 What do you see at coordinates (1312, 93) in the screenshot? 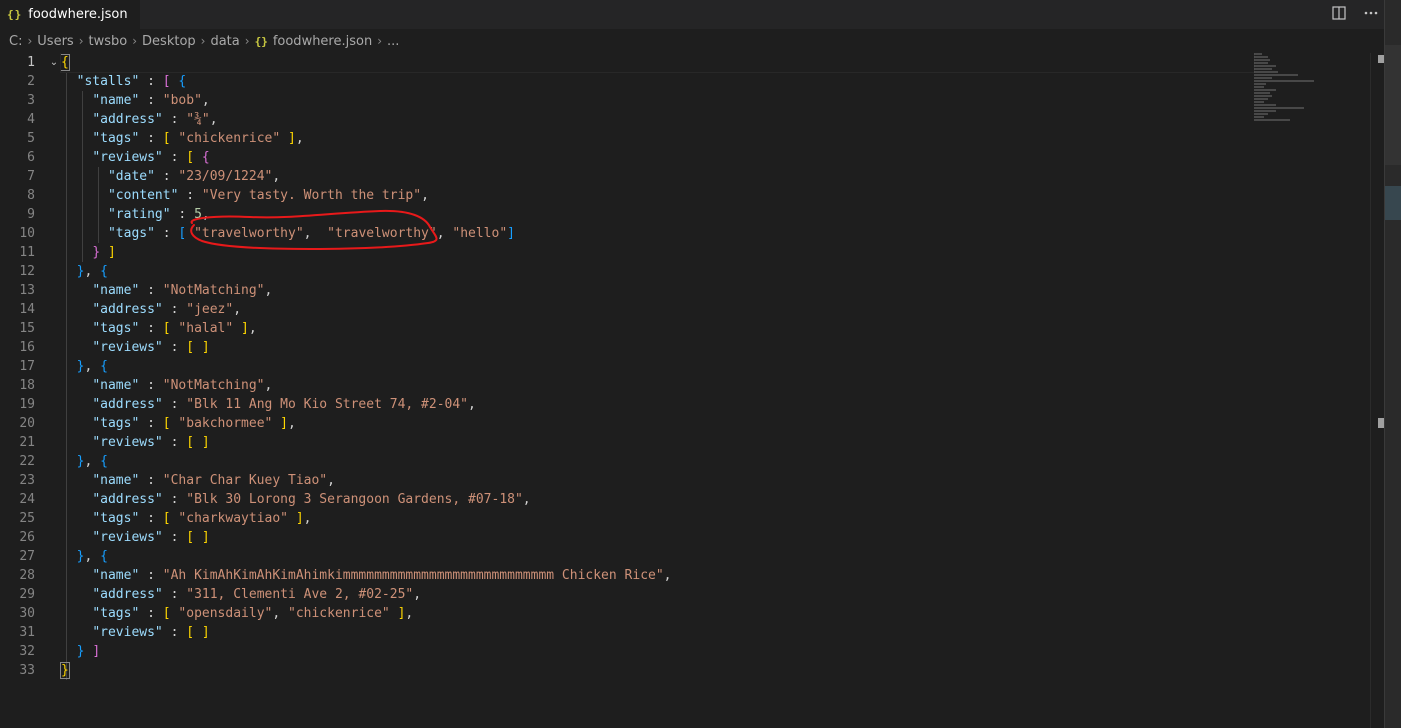
I see `minimap` at bounding box center [1312, 93].